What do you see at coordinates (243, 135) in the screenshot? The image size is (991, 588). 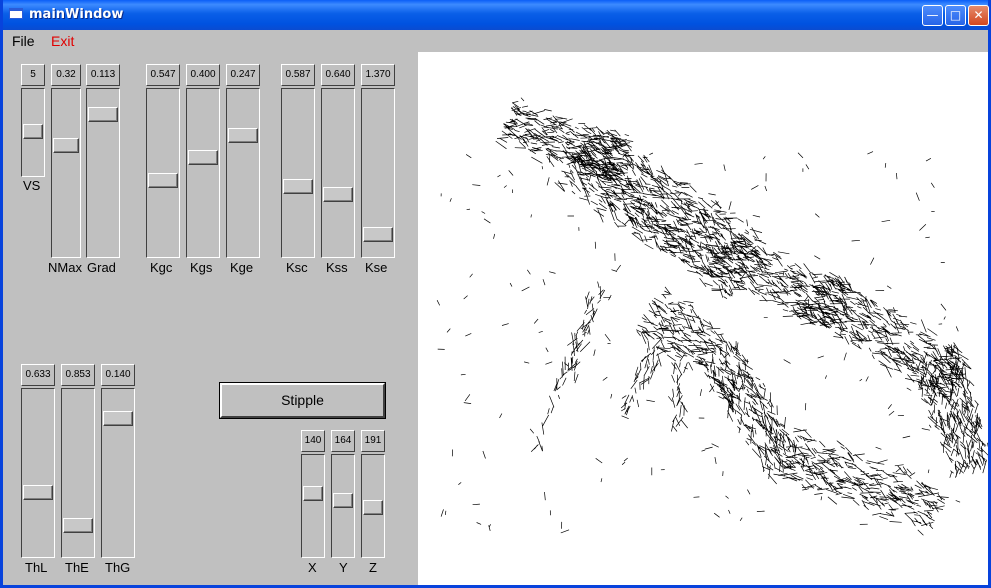 I see `kge-slider-thumb` at bounding box center [243, 135].